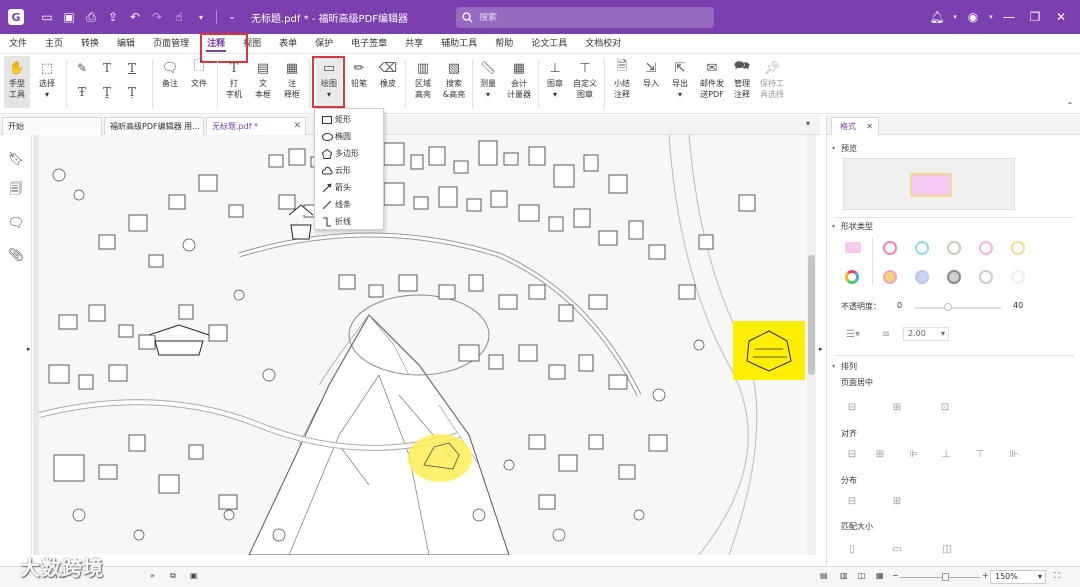 This screenshot has width=1080, height=587. Describe the element at coordinates (234, 79) in the screenshot. I see `typewriter-button: T 打 字机` at that location.